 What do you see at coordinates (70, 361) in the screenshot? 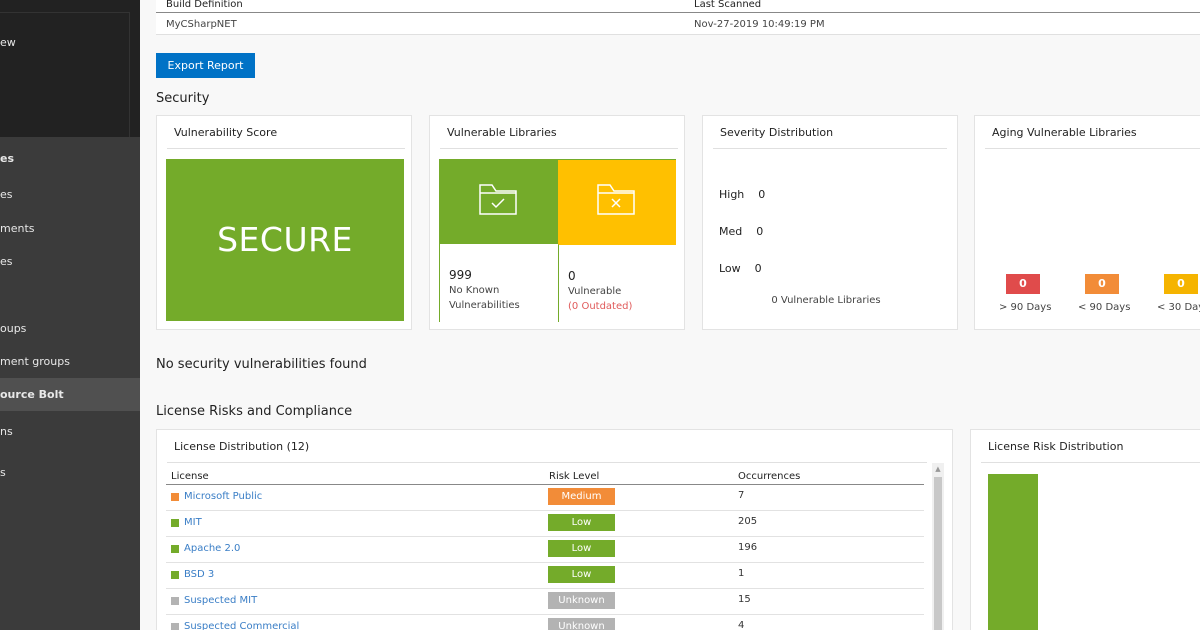
I see `sidebar-item-deployment-groups: ment groups` at bounding box center [70, 361].